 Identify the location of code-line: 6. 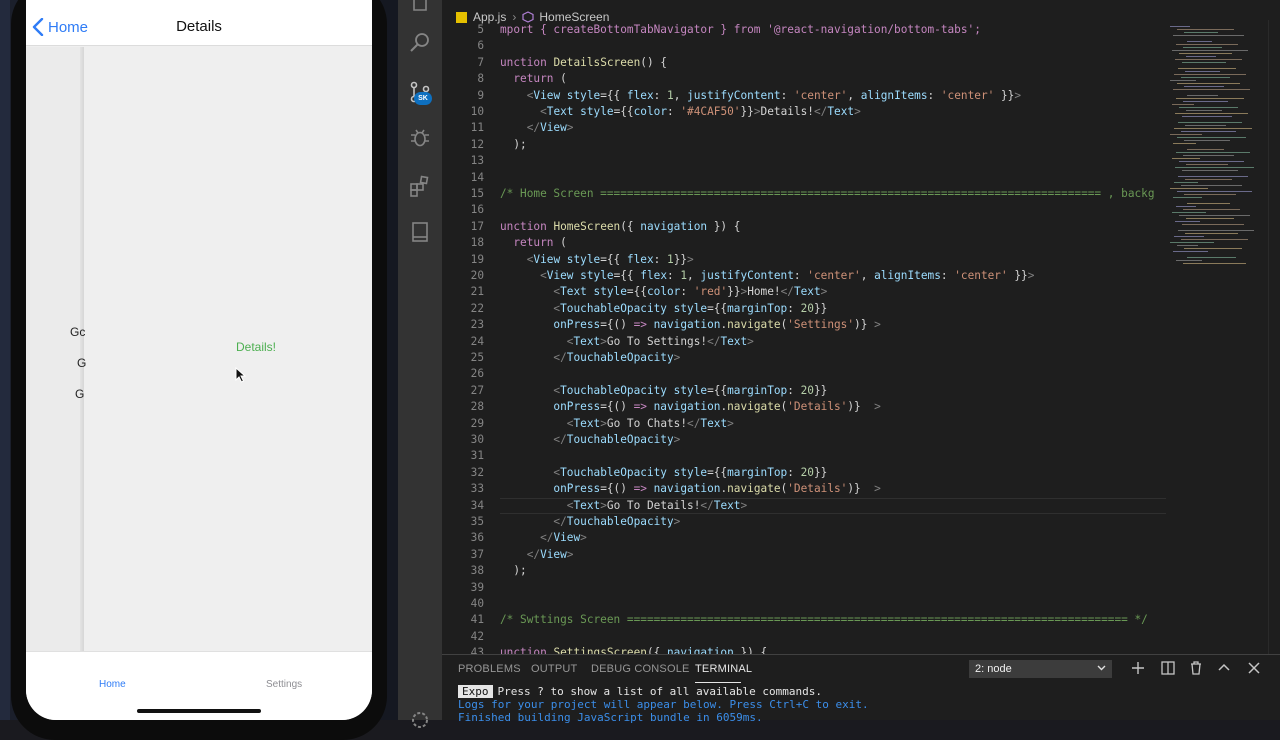
(805, 46).